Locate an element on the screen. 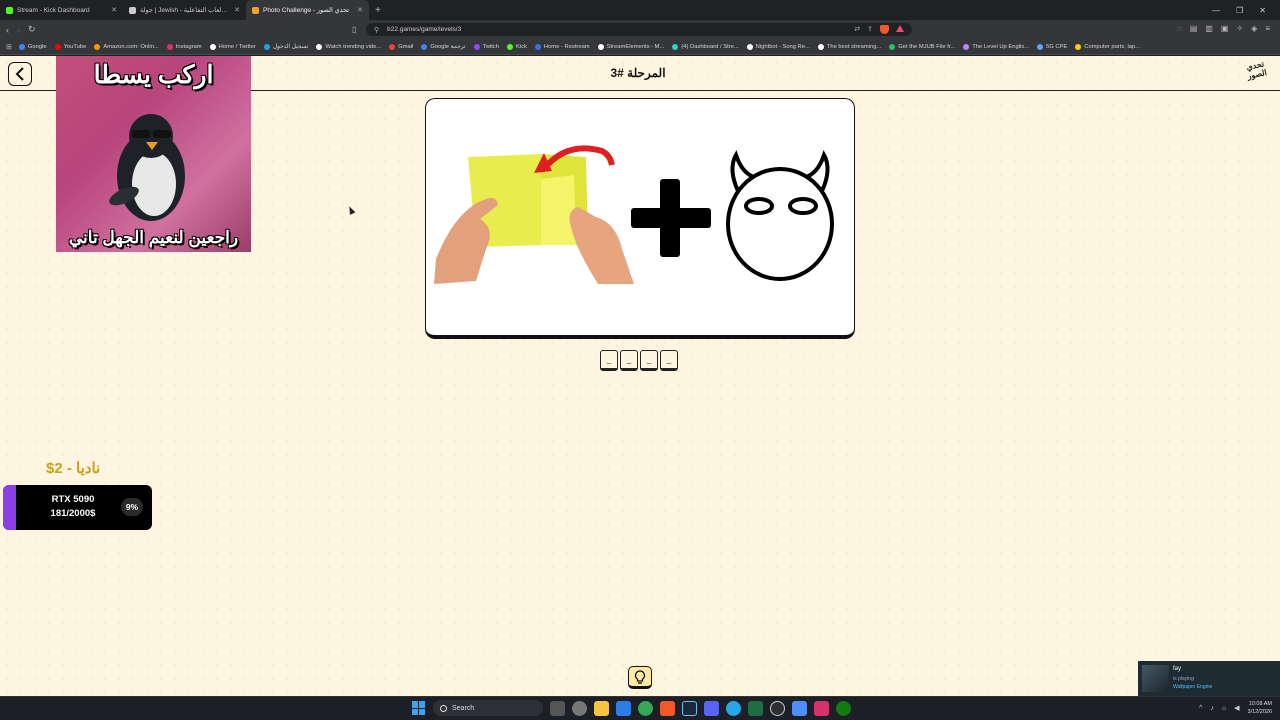 This screenshot has height=720, width=1280. menu-icon: ≡ is located at coordinates (1267, 28).